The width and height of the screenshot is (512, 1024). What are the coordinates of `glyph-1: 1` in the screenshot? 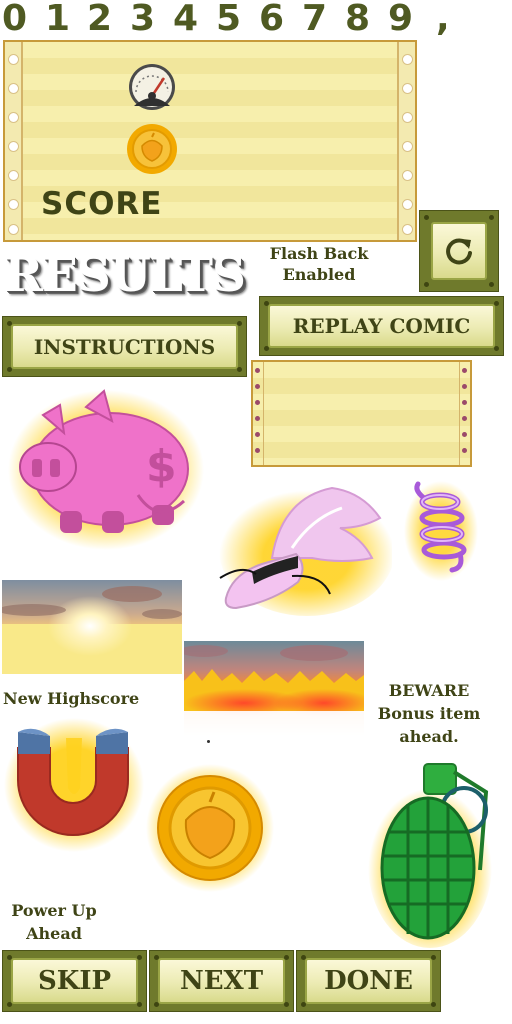 It's located at (58, 19).